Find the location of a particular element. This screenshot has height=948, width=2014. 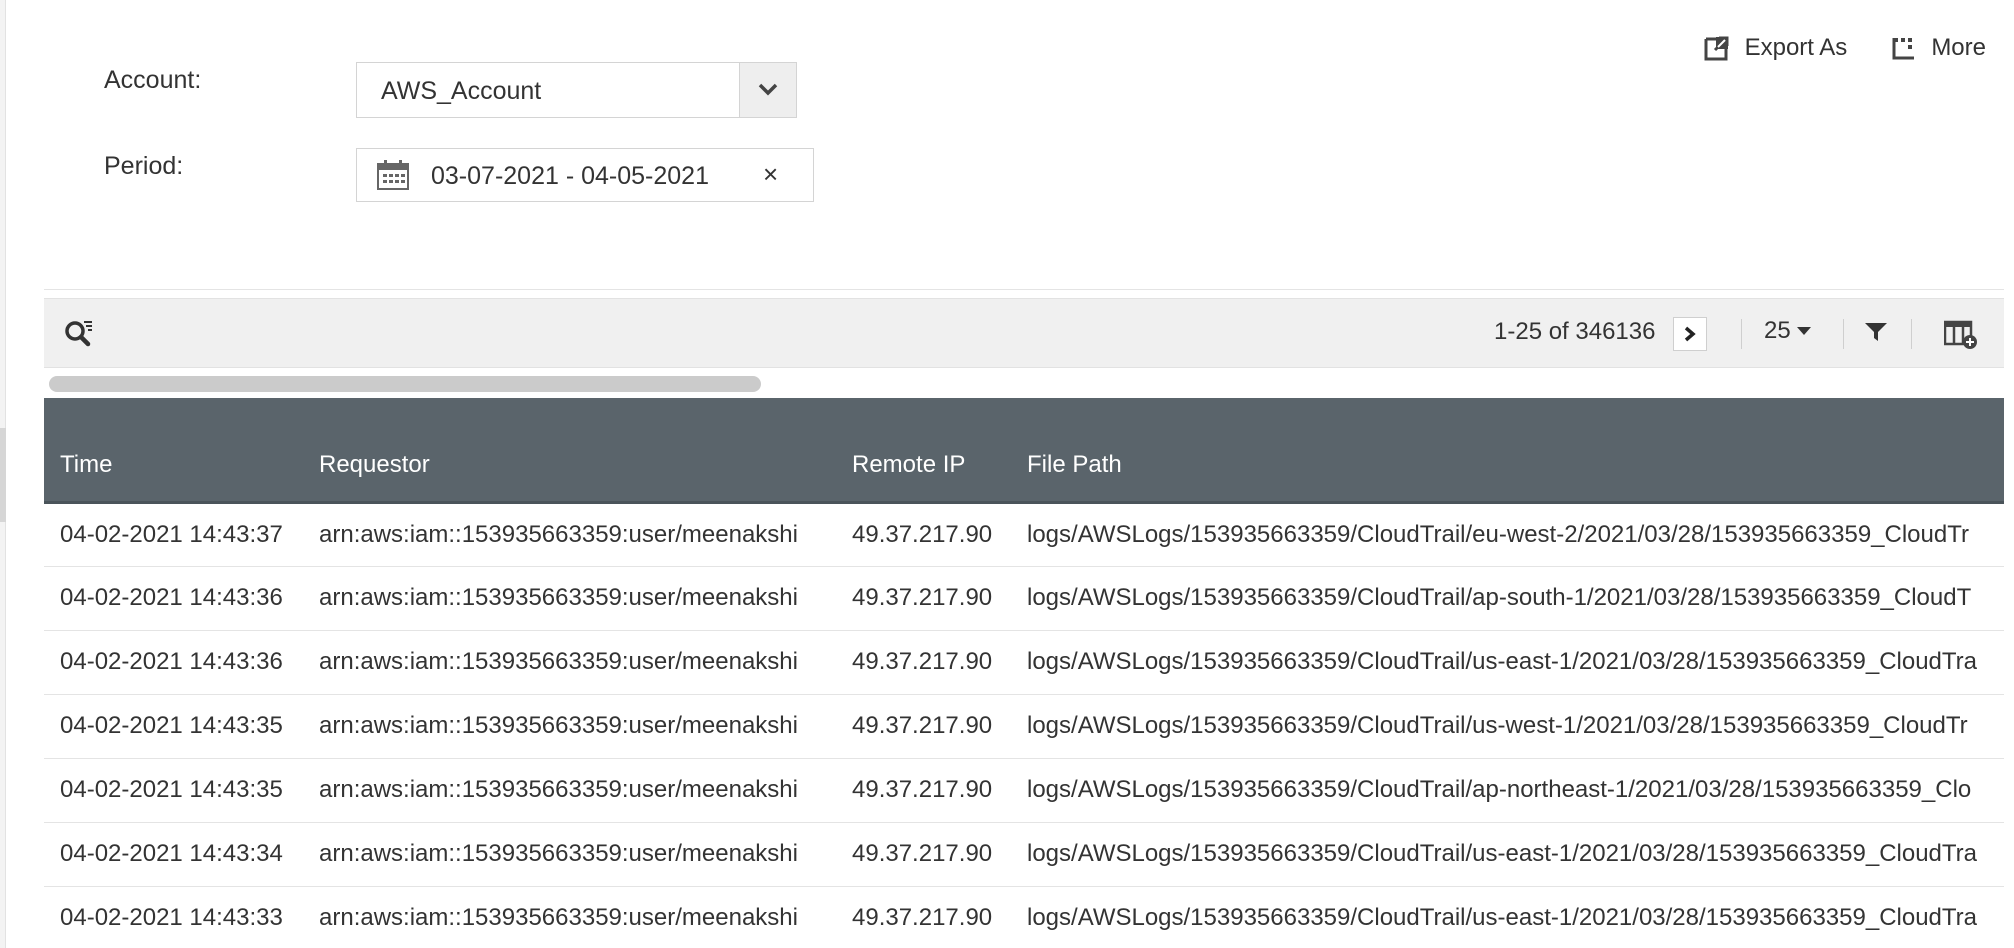

cell-time: 04-02-2021 14:43:33 is located at coordinates (173, 917).